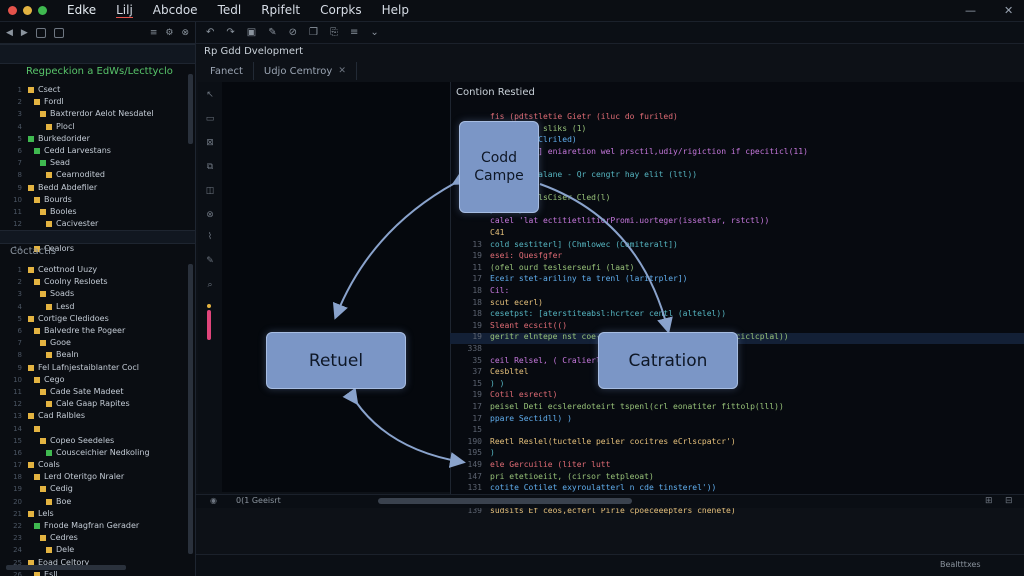 This screenshot has height=576, width=1024. What do you see at coordinates (210, 192) in the screenshot?
I see `shape-icon: ◫` at bounding box center [210, 192].